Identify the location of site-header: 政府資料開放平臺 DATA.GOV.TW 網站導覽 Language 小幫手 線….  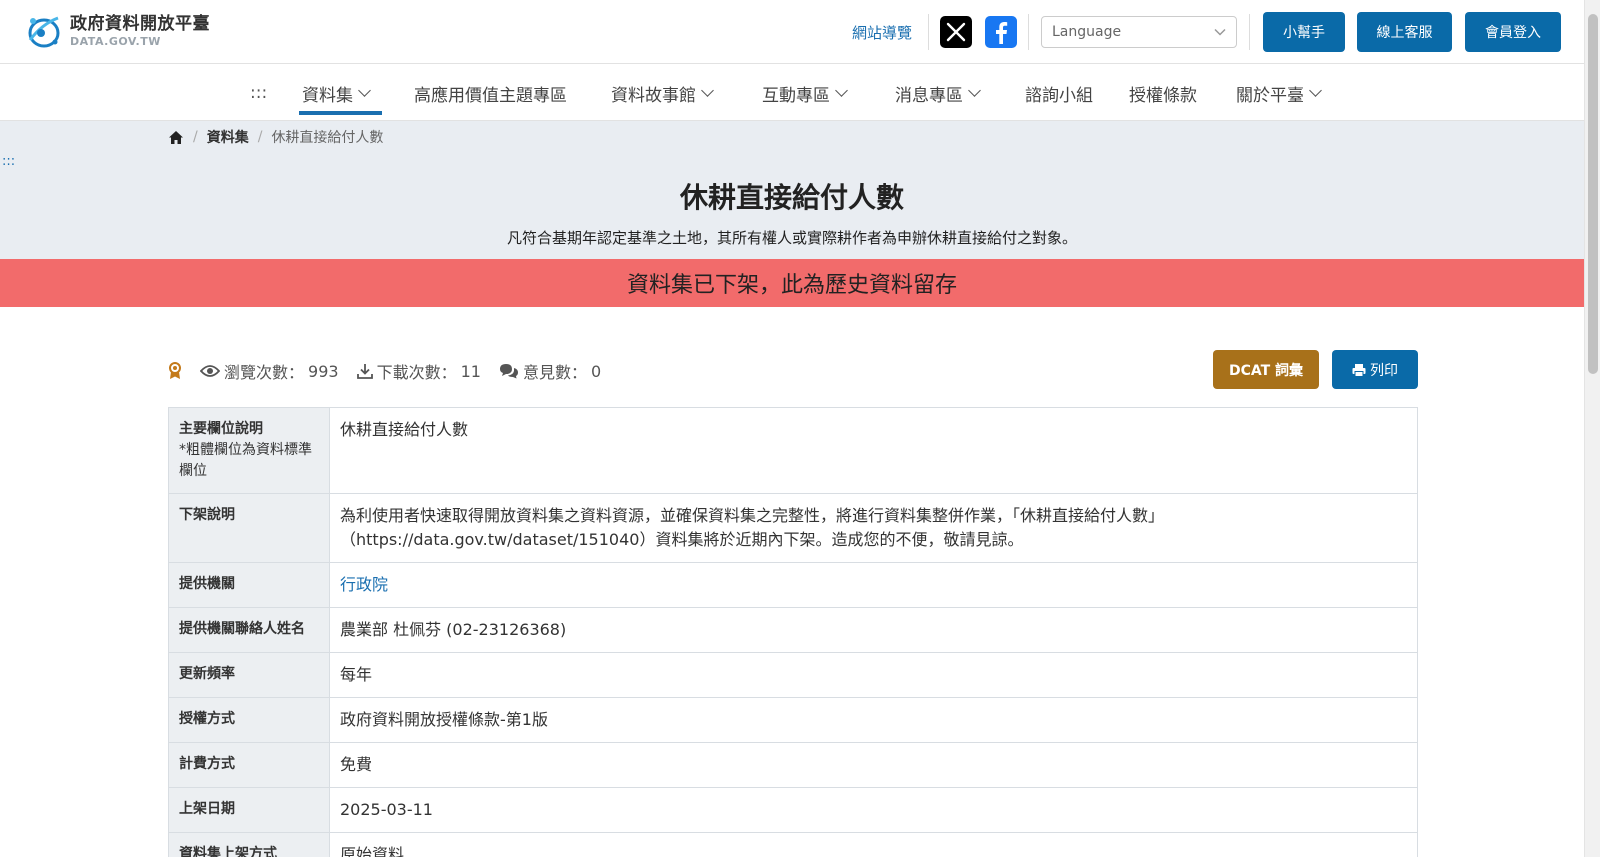
(792, 32).